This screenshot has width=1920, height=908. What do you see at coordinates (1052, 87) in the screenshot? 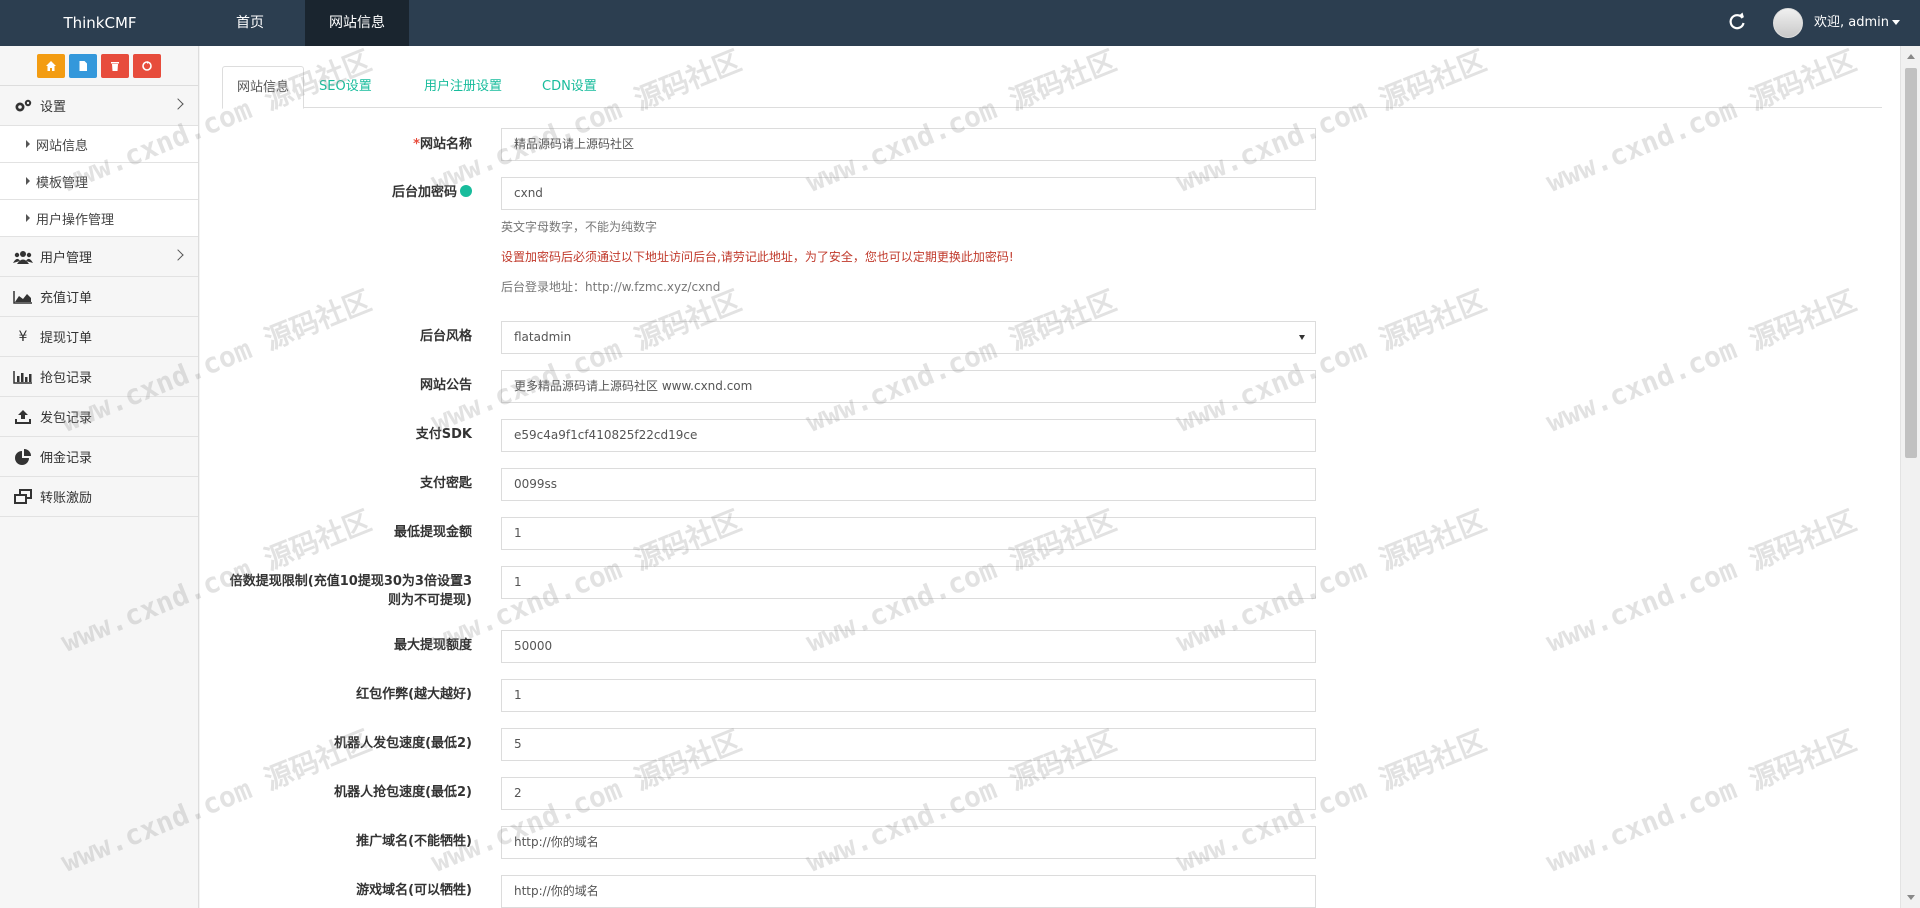
I see `tab-bar: 网站信息 SEO设置 用户注册设置 CDN设置` at bounding box center [1052, 87].